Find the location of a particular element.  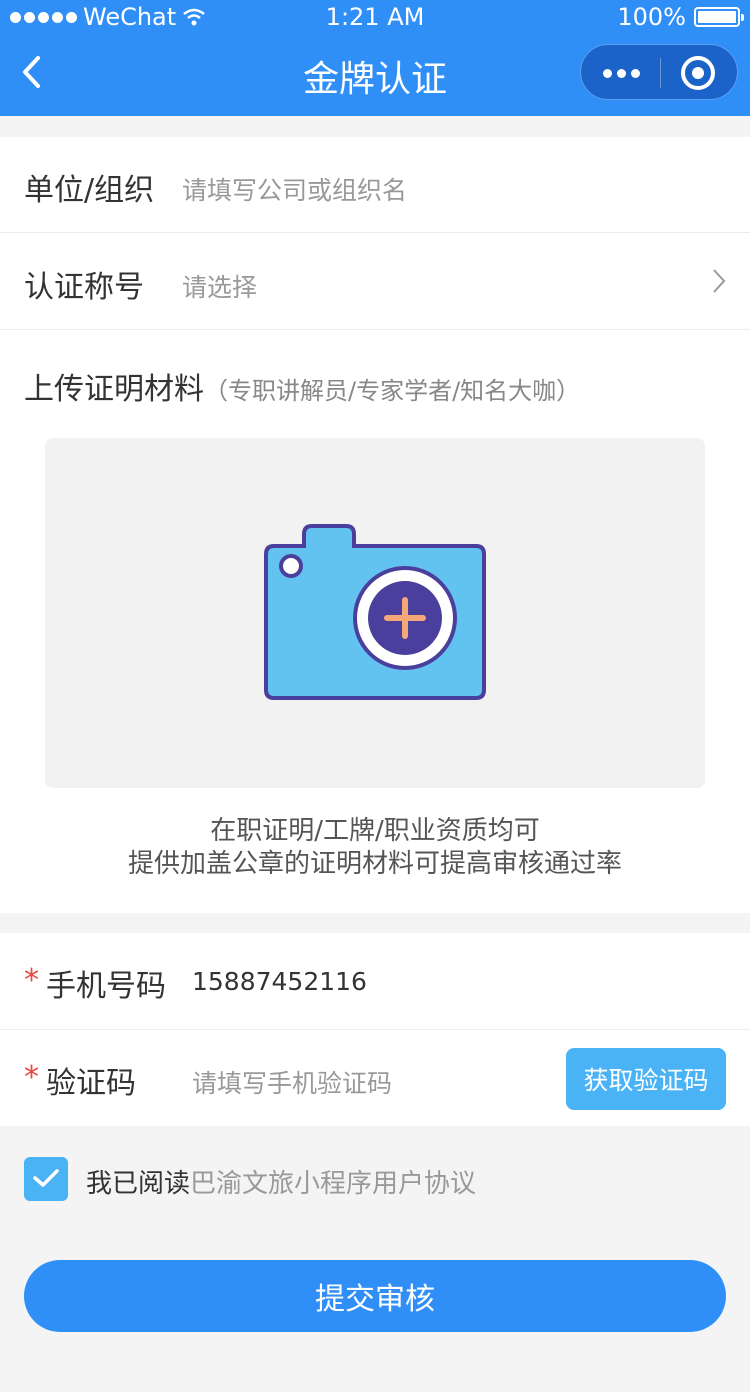

agreement-text: 我已阅读巴渝文旅小程序用户协议 is located at coordinates (281, 1181).